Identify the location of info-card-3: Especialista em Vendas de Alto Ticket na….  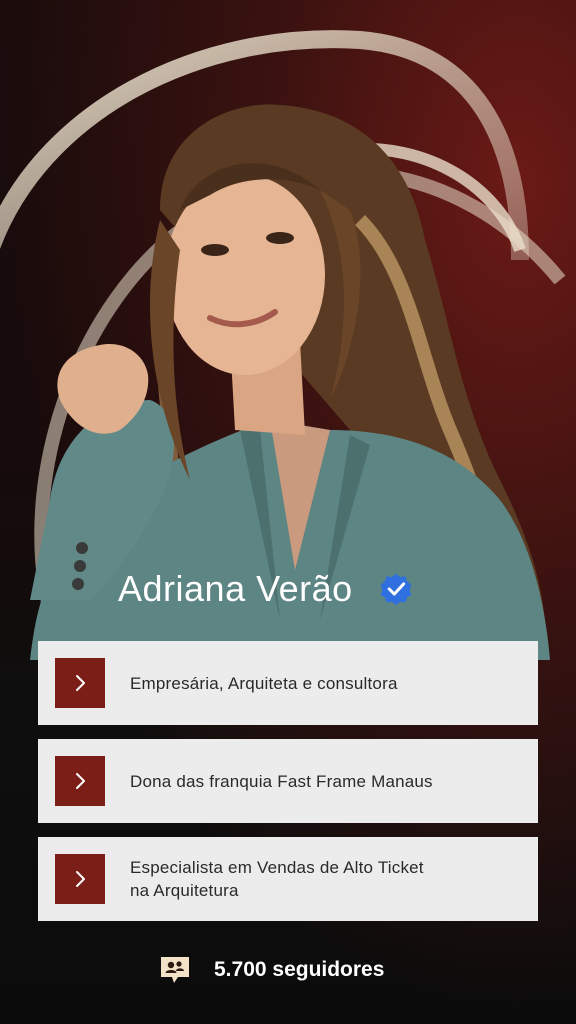
(288, 879).